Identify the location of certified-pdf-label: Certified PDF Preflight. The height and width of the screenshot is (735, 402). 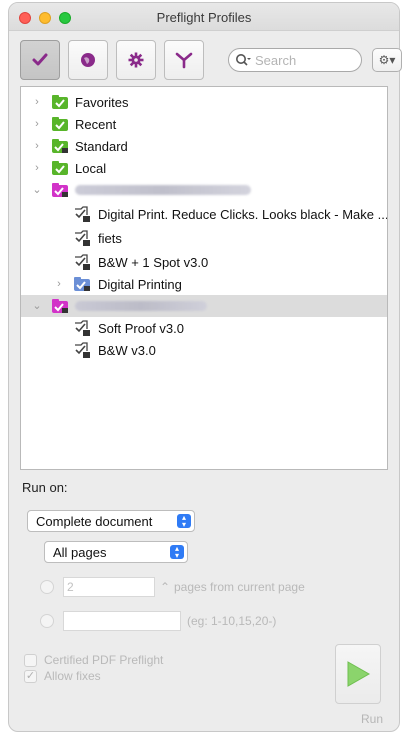
(104, 660).